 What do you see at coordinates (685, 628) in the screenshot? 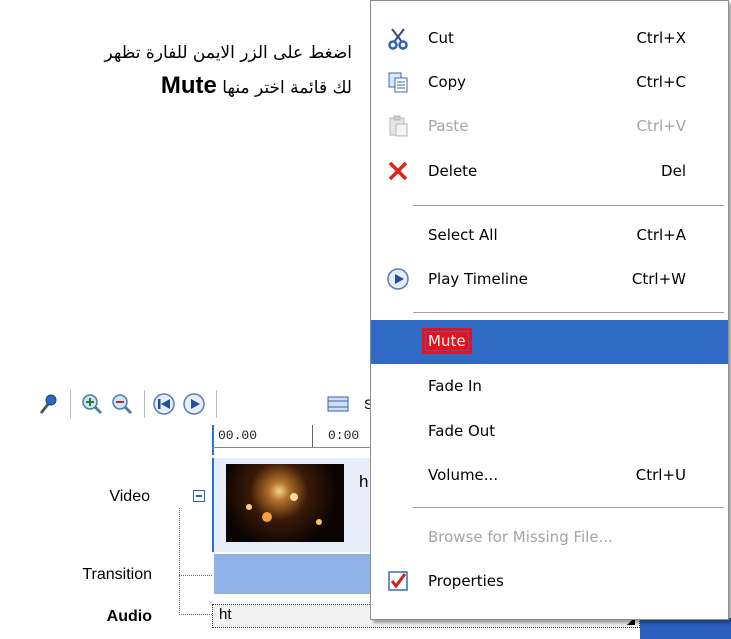
I see `timeline-scroll-area` at bounding box center [685, 628].